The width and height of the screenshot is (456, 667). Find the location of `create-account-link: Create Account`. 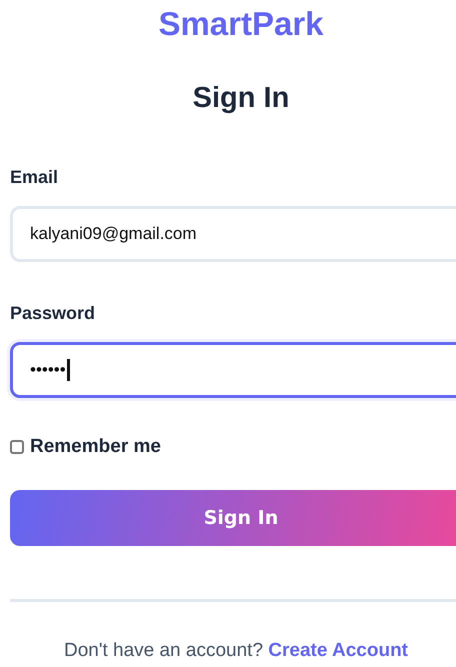

create-account-link: Create Account is located at coordinates (338, 650).